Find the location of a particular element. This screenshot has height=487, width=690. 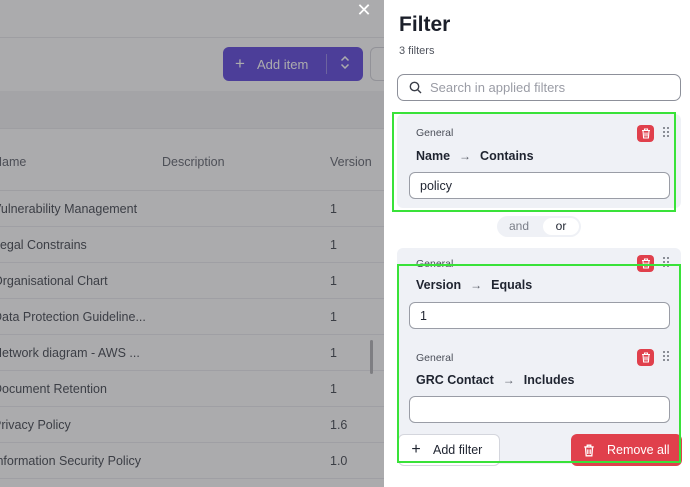

add-filter-label: Add filter is located at coordinates (458, 450).